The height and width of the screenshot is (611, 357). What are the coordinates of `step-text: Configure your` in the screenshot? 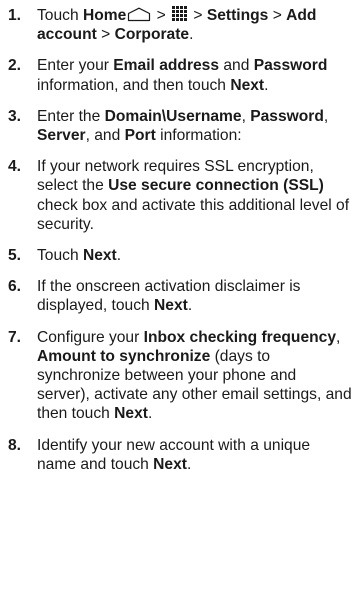 It's located at (90, 337).